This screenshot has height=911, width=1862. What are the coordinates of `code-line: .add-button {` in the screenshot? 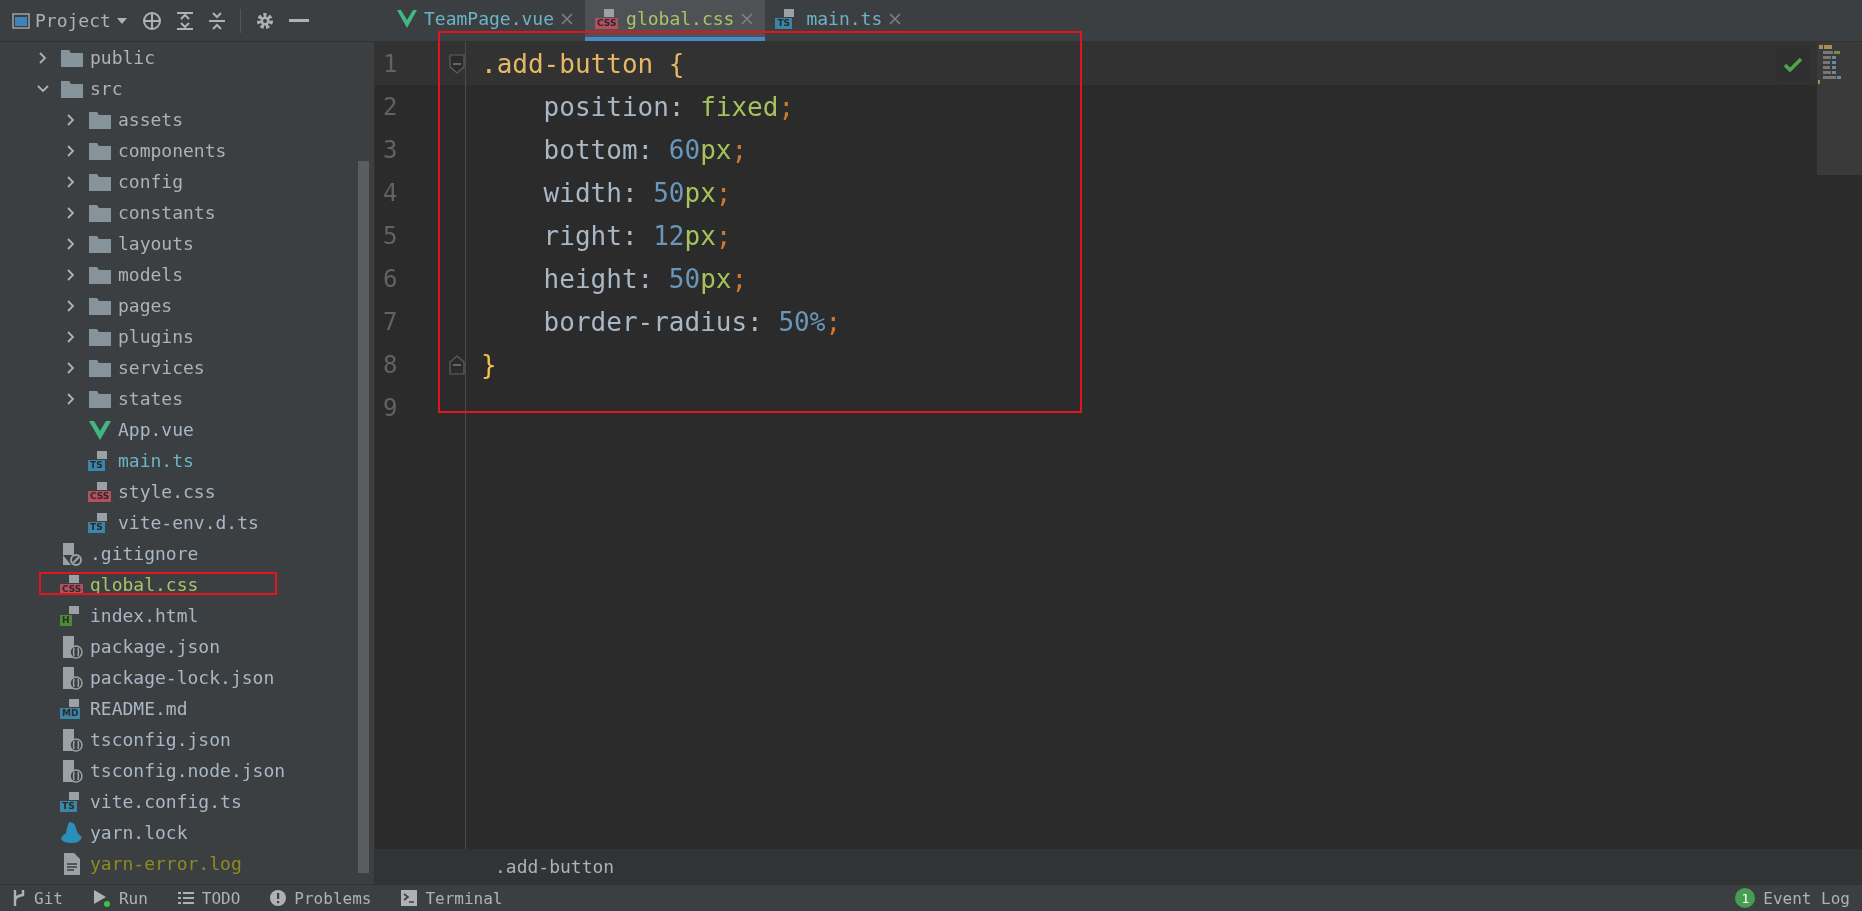 It's located at (582, 63).